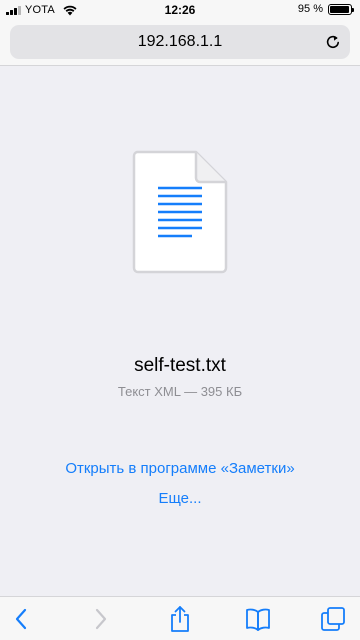 This screenshot has width=360, height=640. I want to click on browser-navbar: 192.168.1.1, so click(180, 43).